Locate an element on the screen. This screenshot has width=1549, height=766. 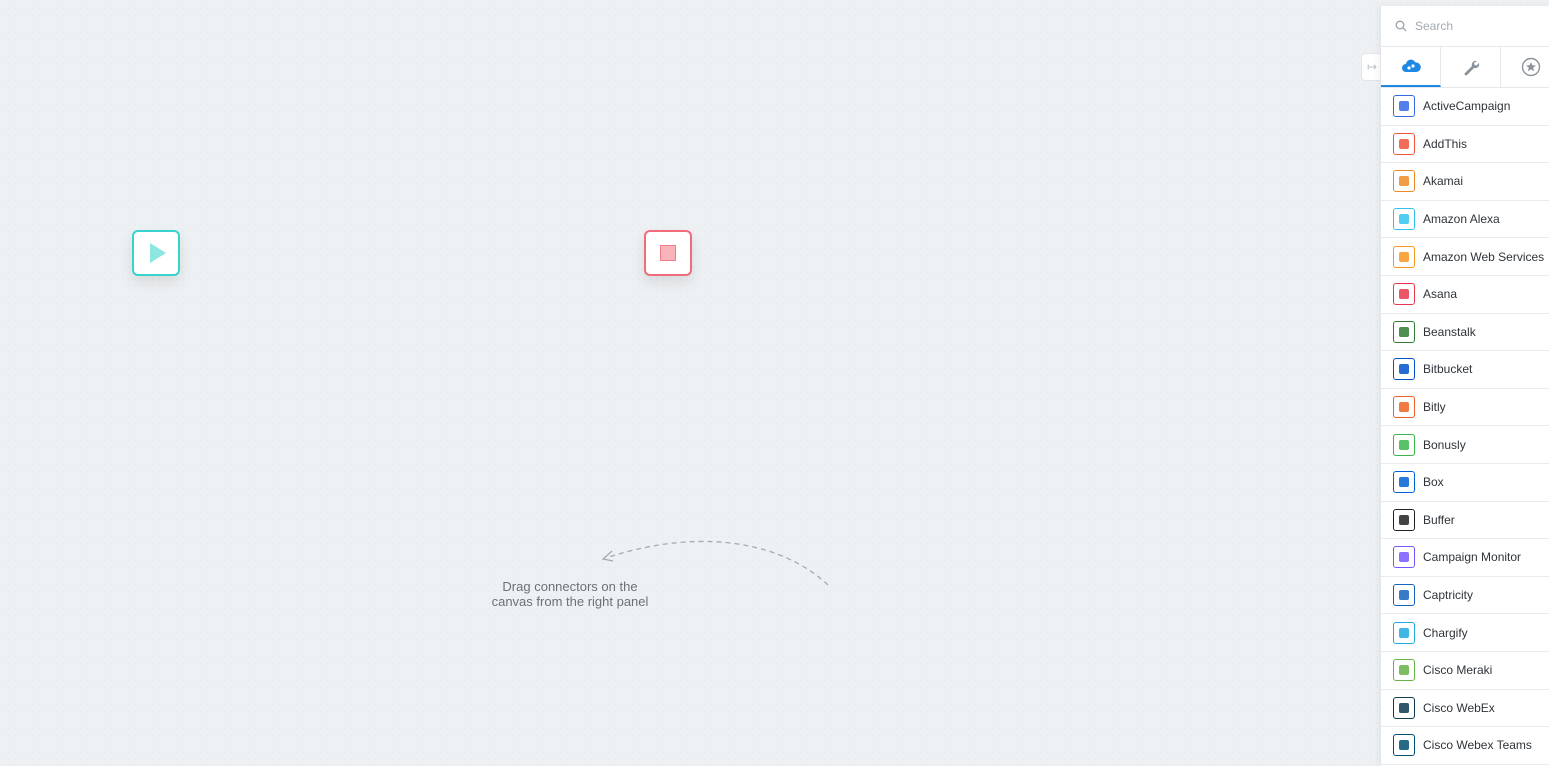
collapse-panel-button: ↦ is located at coordinates (1371, 67).